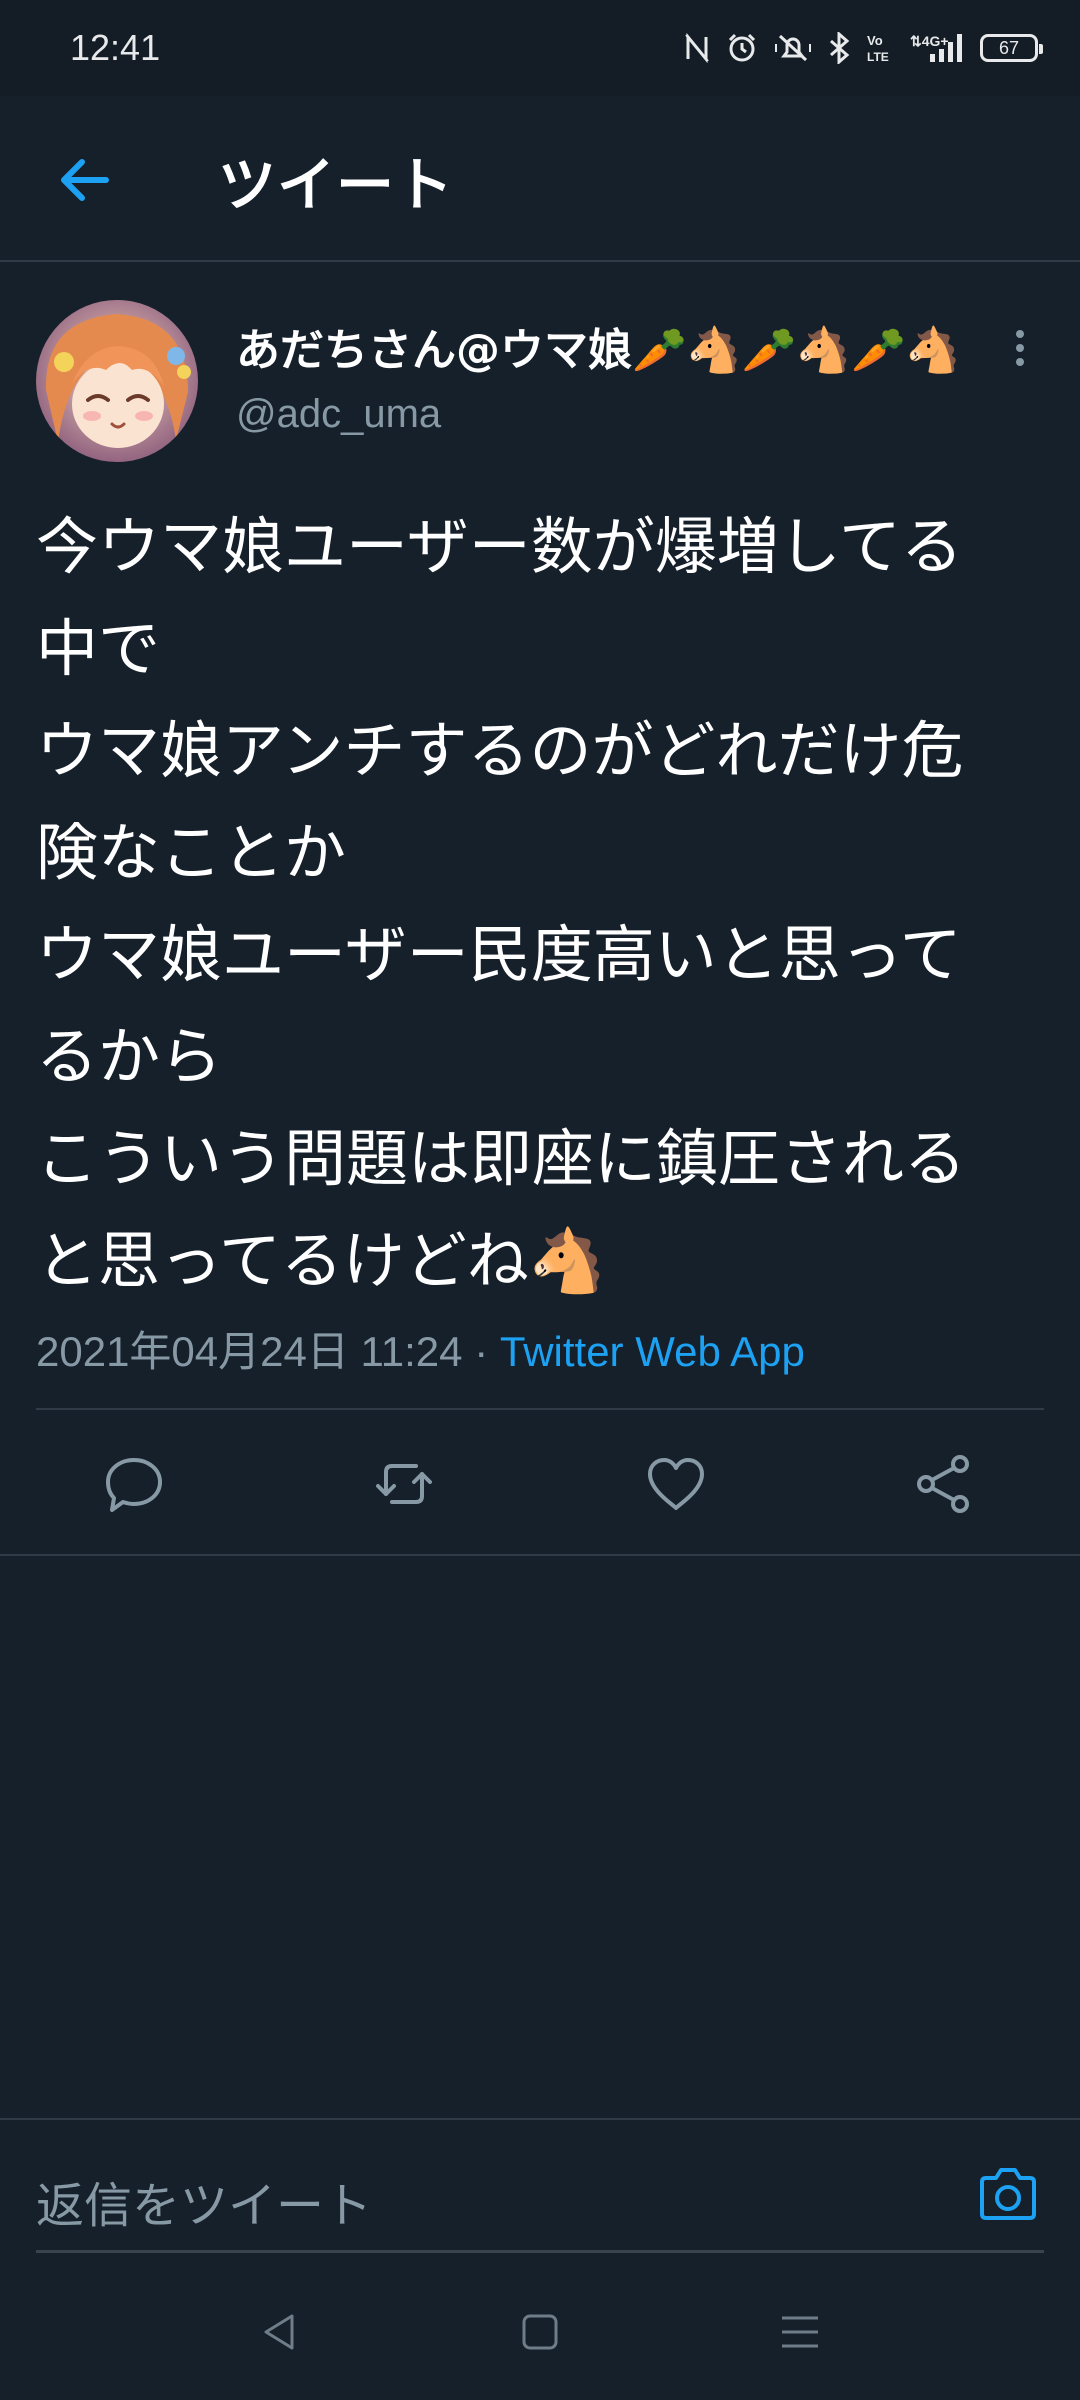 This screenshot has height=2400, width=1080. I want to click on tweet-text-line: と思ってるけどね🐴, so click(321, 1260).